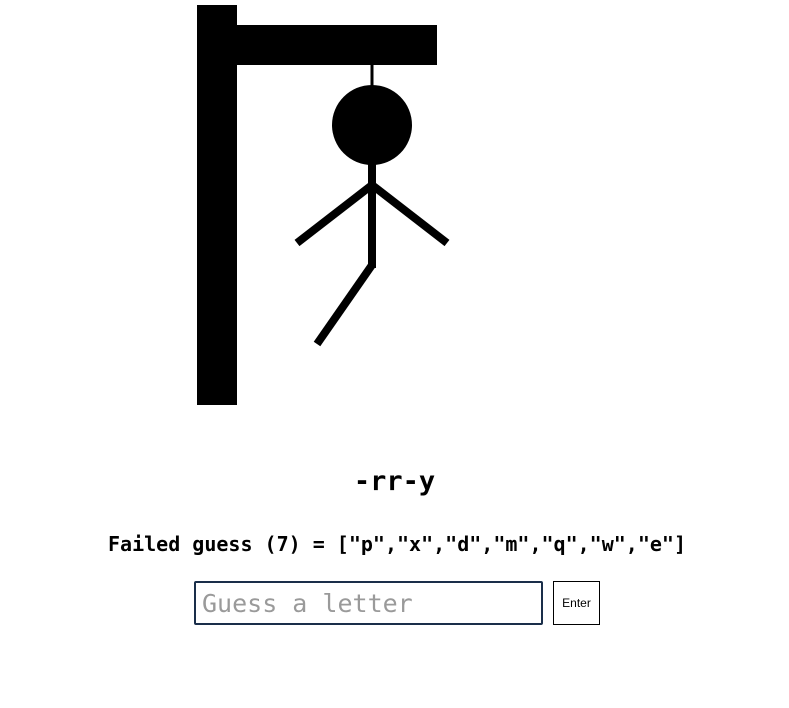 The height and width of the screenshot is (708, 789). I want to click on figure-head, so click(372, 125).